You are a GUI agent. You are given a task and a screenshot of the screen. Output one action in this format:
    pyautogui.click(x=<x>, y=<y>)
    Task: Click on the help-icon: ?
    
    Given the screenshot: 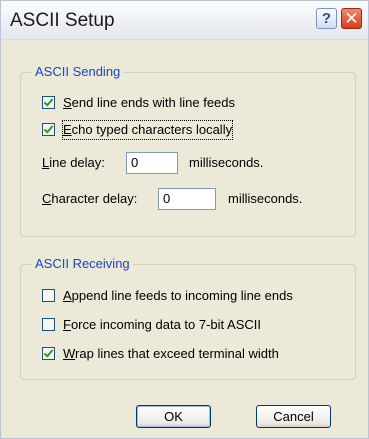 What is the action you would take?
    pyautogui.click(x=326, y=18)
    